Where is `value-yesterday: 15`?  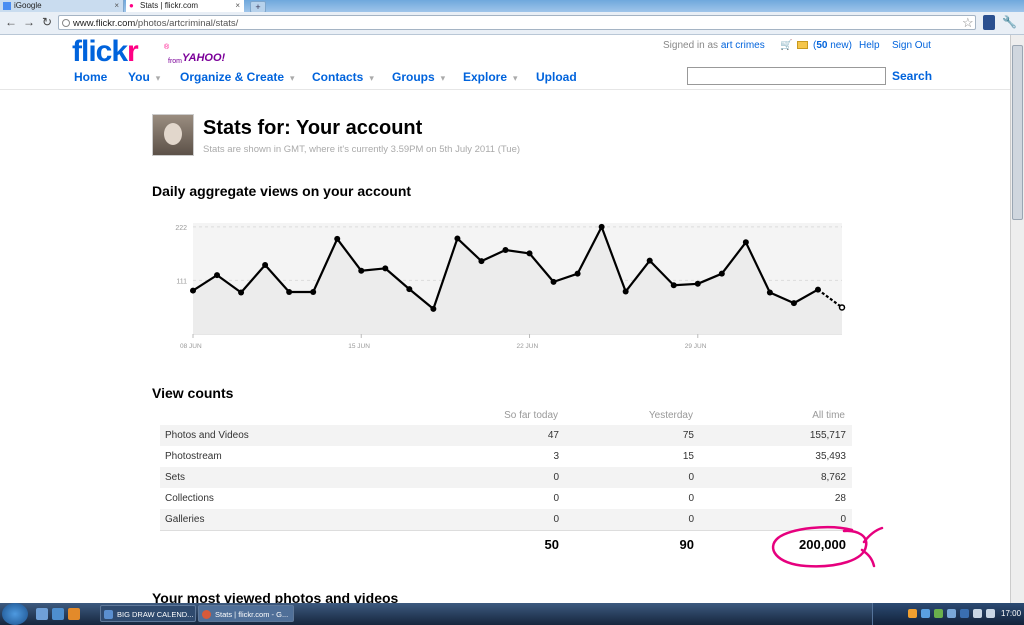
value-yesterday: 15 is located at coordinates (688, 456).